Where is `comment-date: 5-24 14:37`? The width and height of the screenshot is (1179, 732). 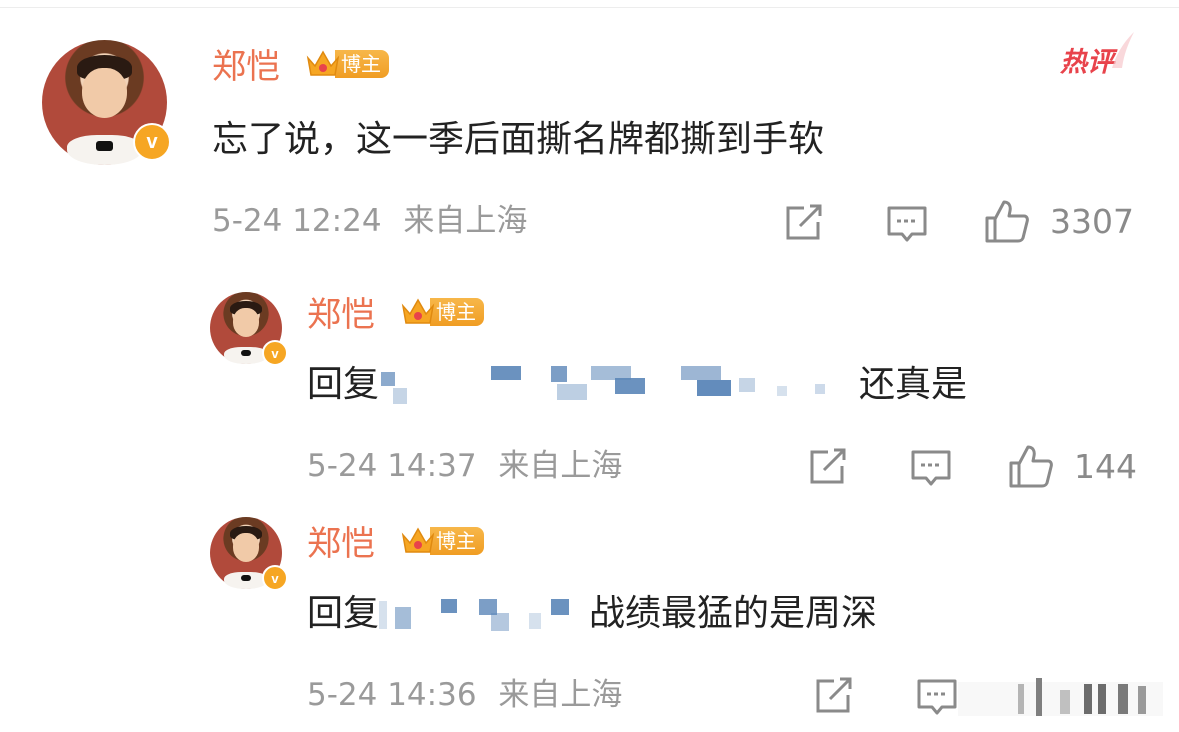
comment-date: 5-24 14:37 is located at coordinates (392, 466).